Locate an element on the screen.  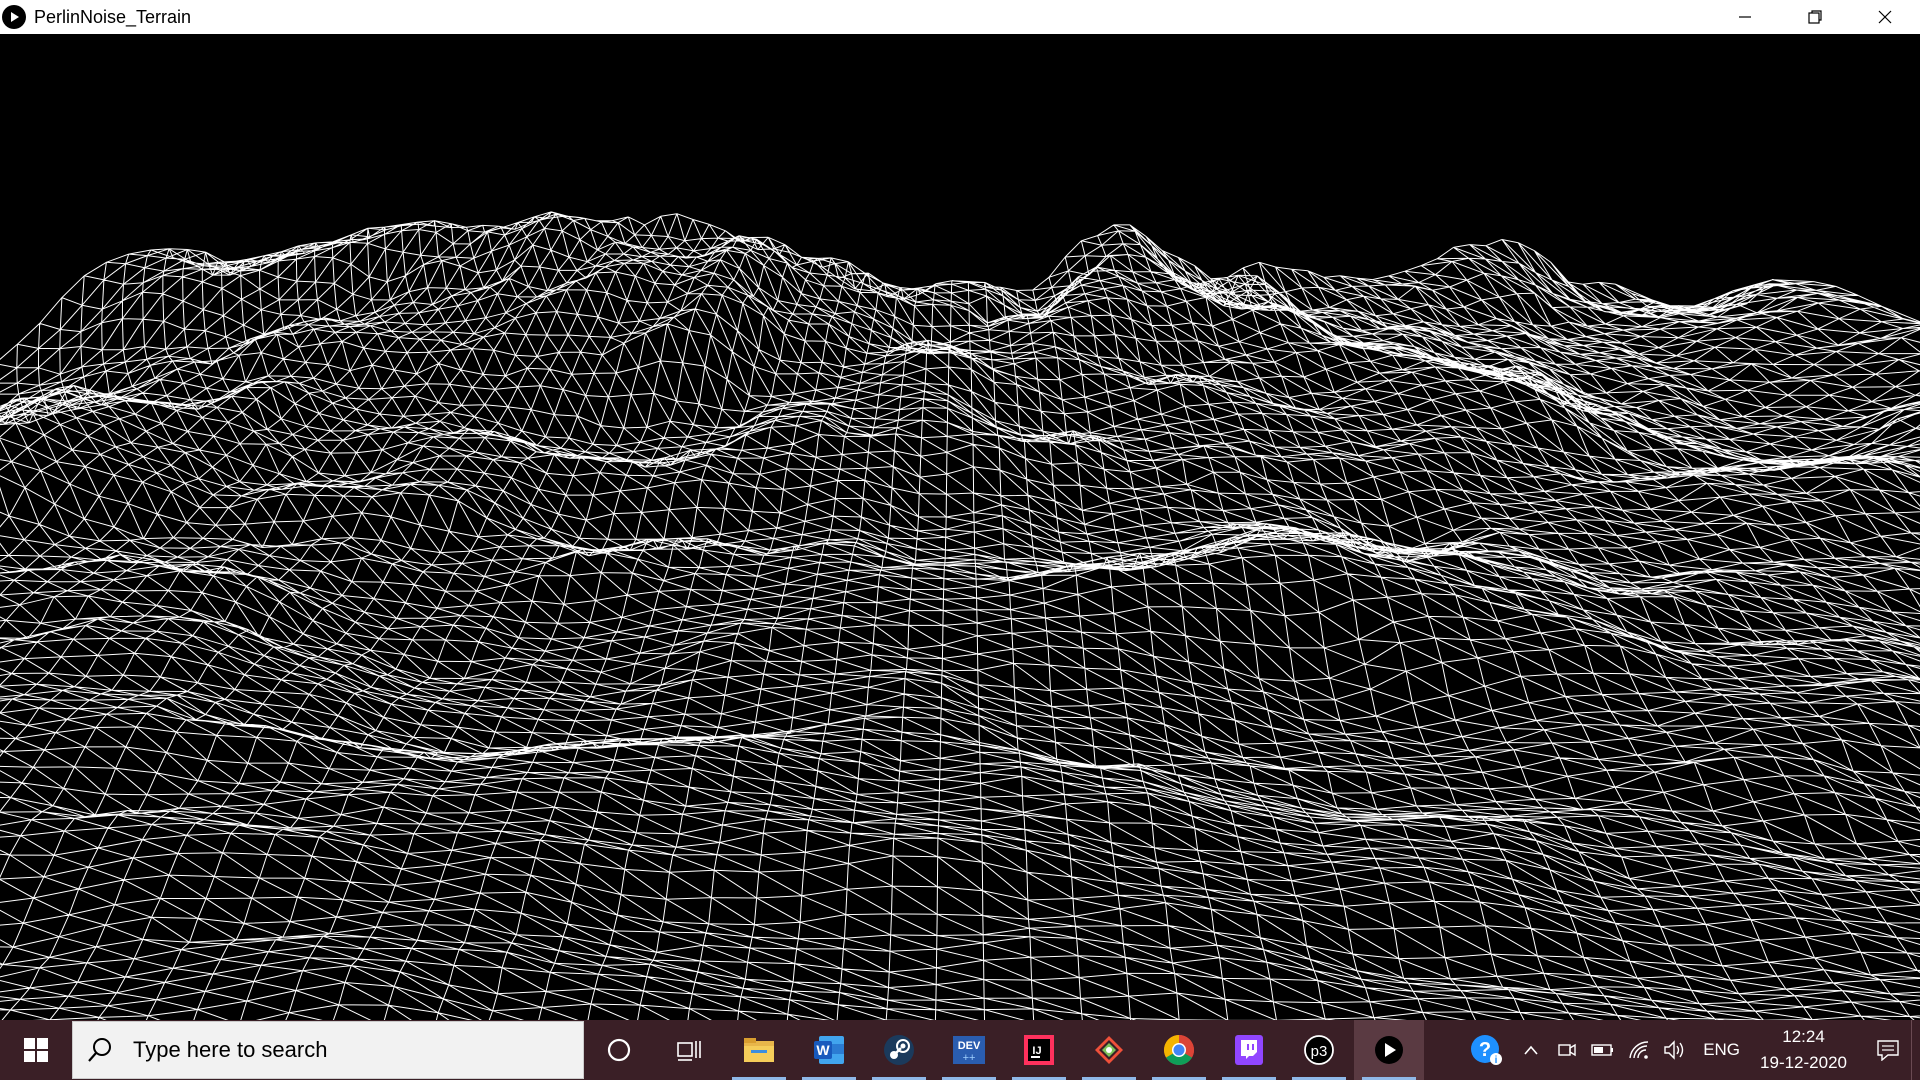
twitch-icon is located at coordinates (1249, 1050).